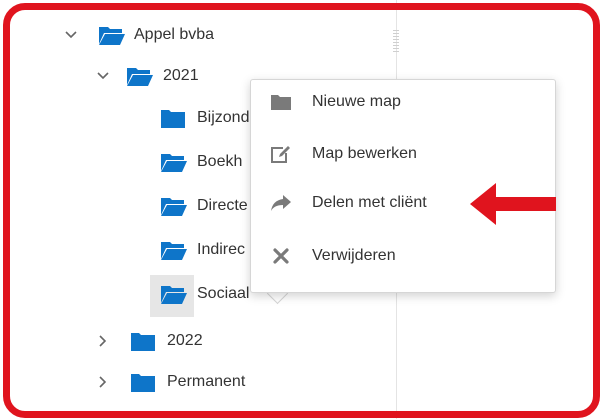  Describe the element at coordinates (185, 340) in the screenshot. I see `tree-item-label: 2022` at that location.